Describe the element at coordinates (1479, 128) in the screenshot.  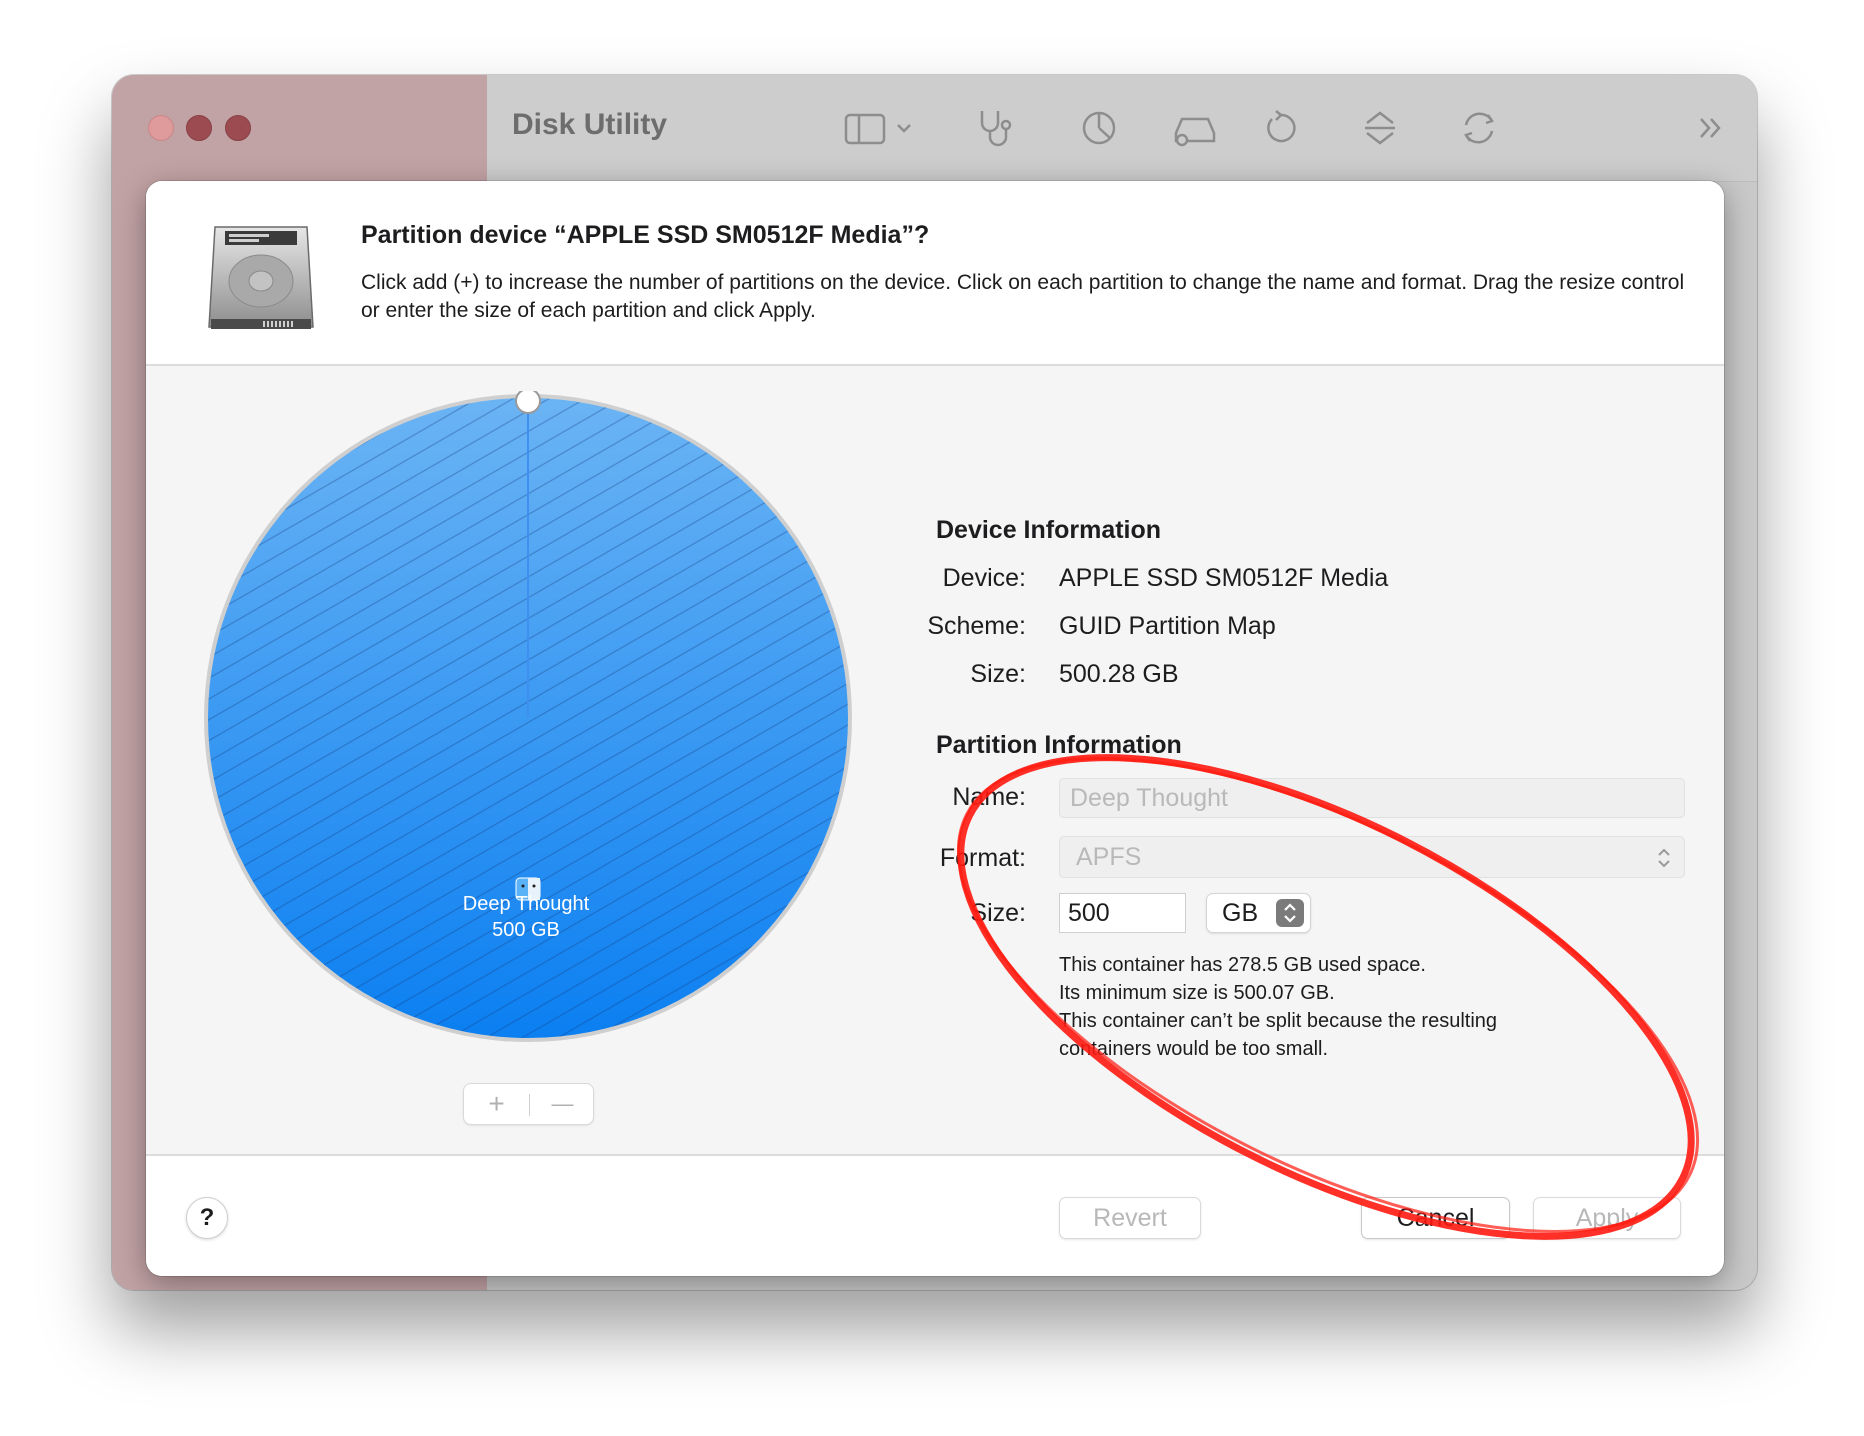
I see `info-icon` at that location.